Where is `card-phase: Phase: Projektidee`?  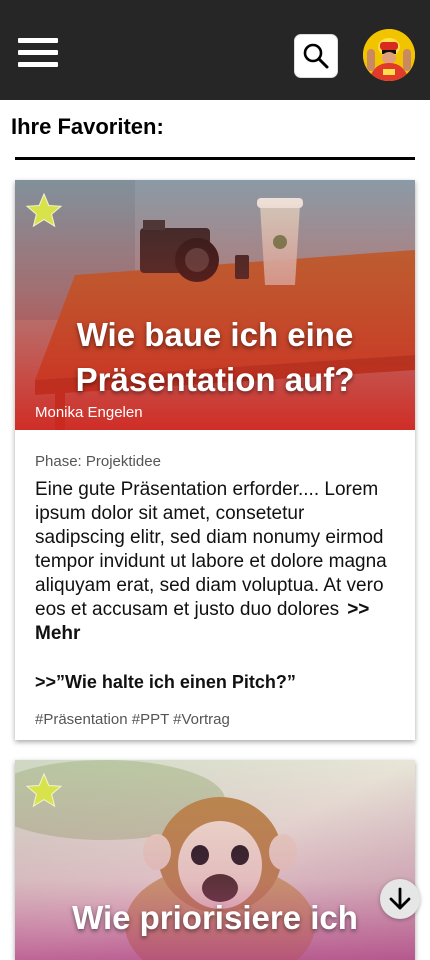 card-phase: Phase: Projektidee is located at coordinates (98, 461).